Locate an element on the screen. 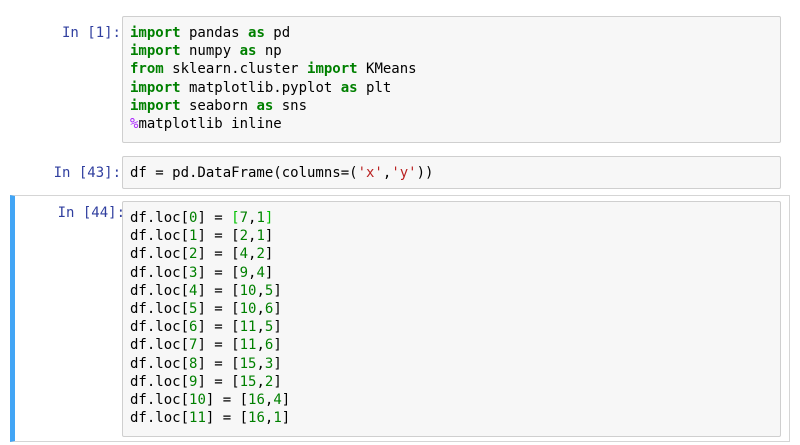 The height and width of the screenshot is (445, 800). code-token: sklearn.cluster is located at coordinates (235, 69).